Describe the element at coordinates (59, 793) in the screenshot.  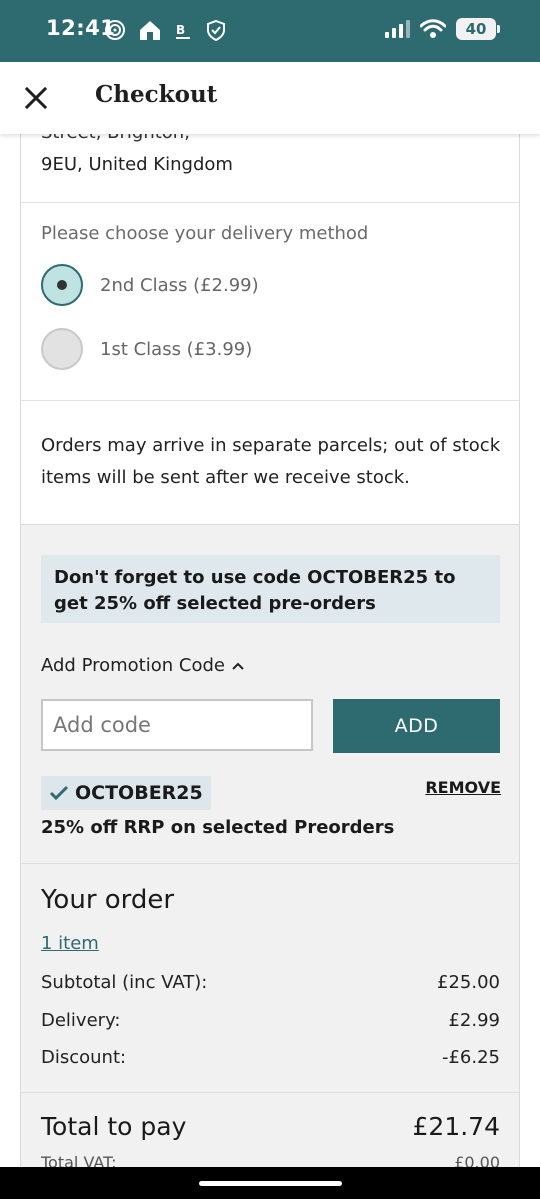
I see `checkmark-icon` at that location.